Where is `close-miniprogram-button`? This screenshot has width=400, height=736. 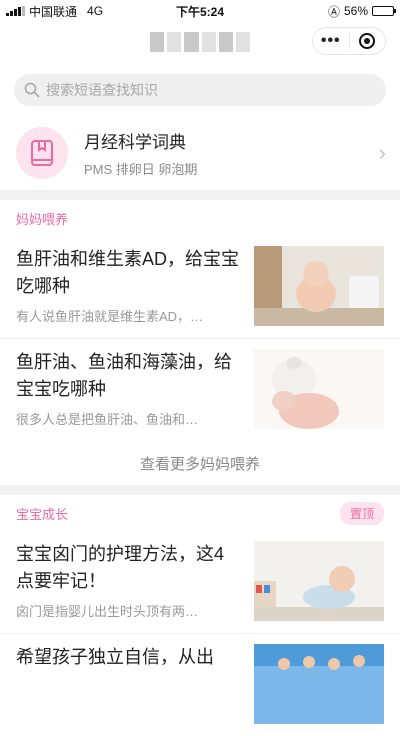 close-miniprogram-button is located at coordinates (368, 41).